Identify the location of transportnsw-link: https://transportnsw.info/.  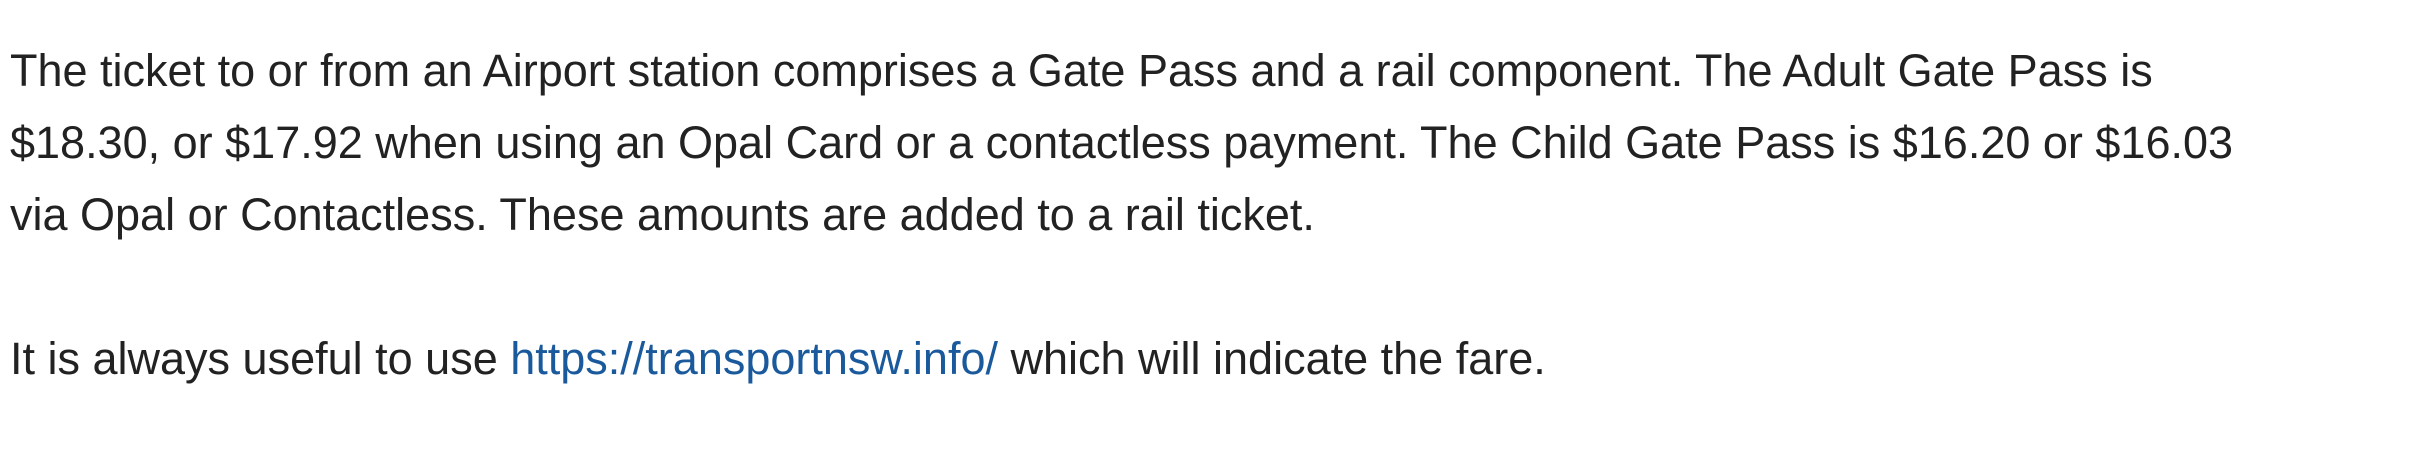
(754, 358).